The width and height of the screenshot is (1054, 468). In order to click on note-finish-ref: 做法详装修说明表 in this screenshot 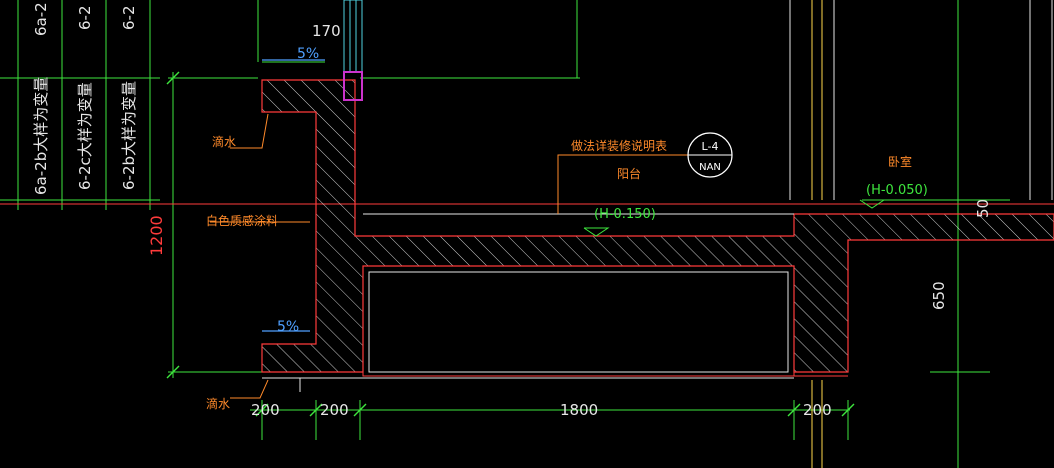, I will do `click(619, 145)`.